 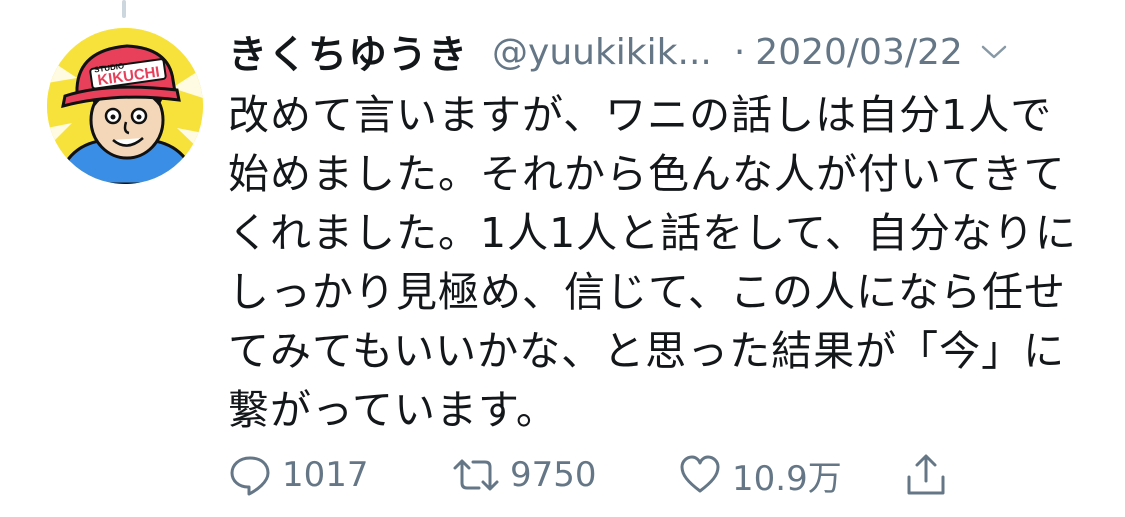 I want to click on tweet-text-line: くれました。1人1人と話をして、自分なりに, so click(x=652, y=233).